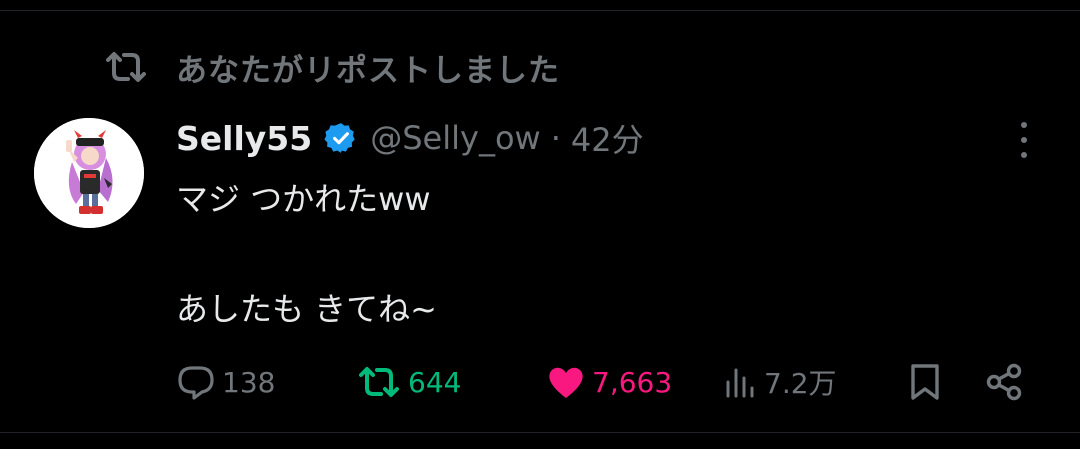 The height and width of the screenshot is (449, 1080). I want to click on reply-icon, so click(196, 382).